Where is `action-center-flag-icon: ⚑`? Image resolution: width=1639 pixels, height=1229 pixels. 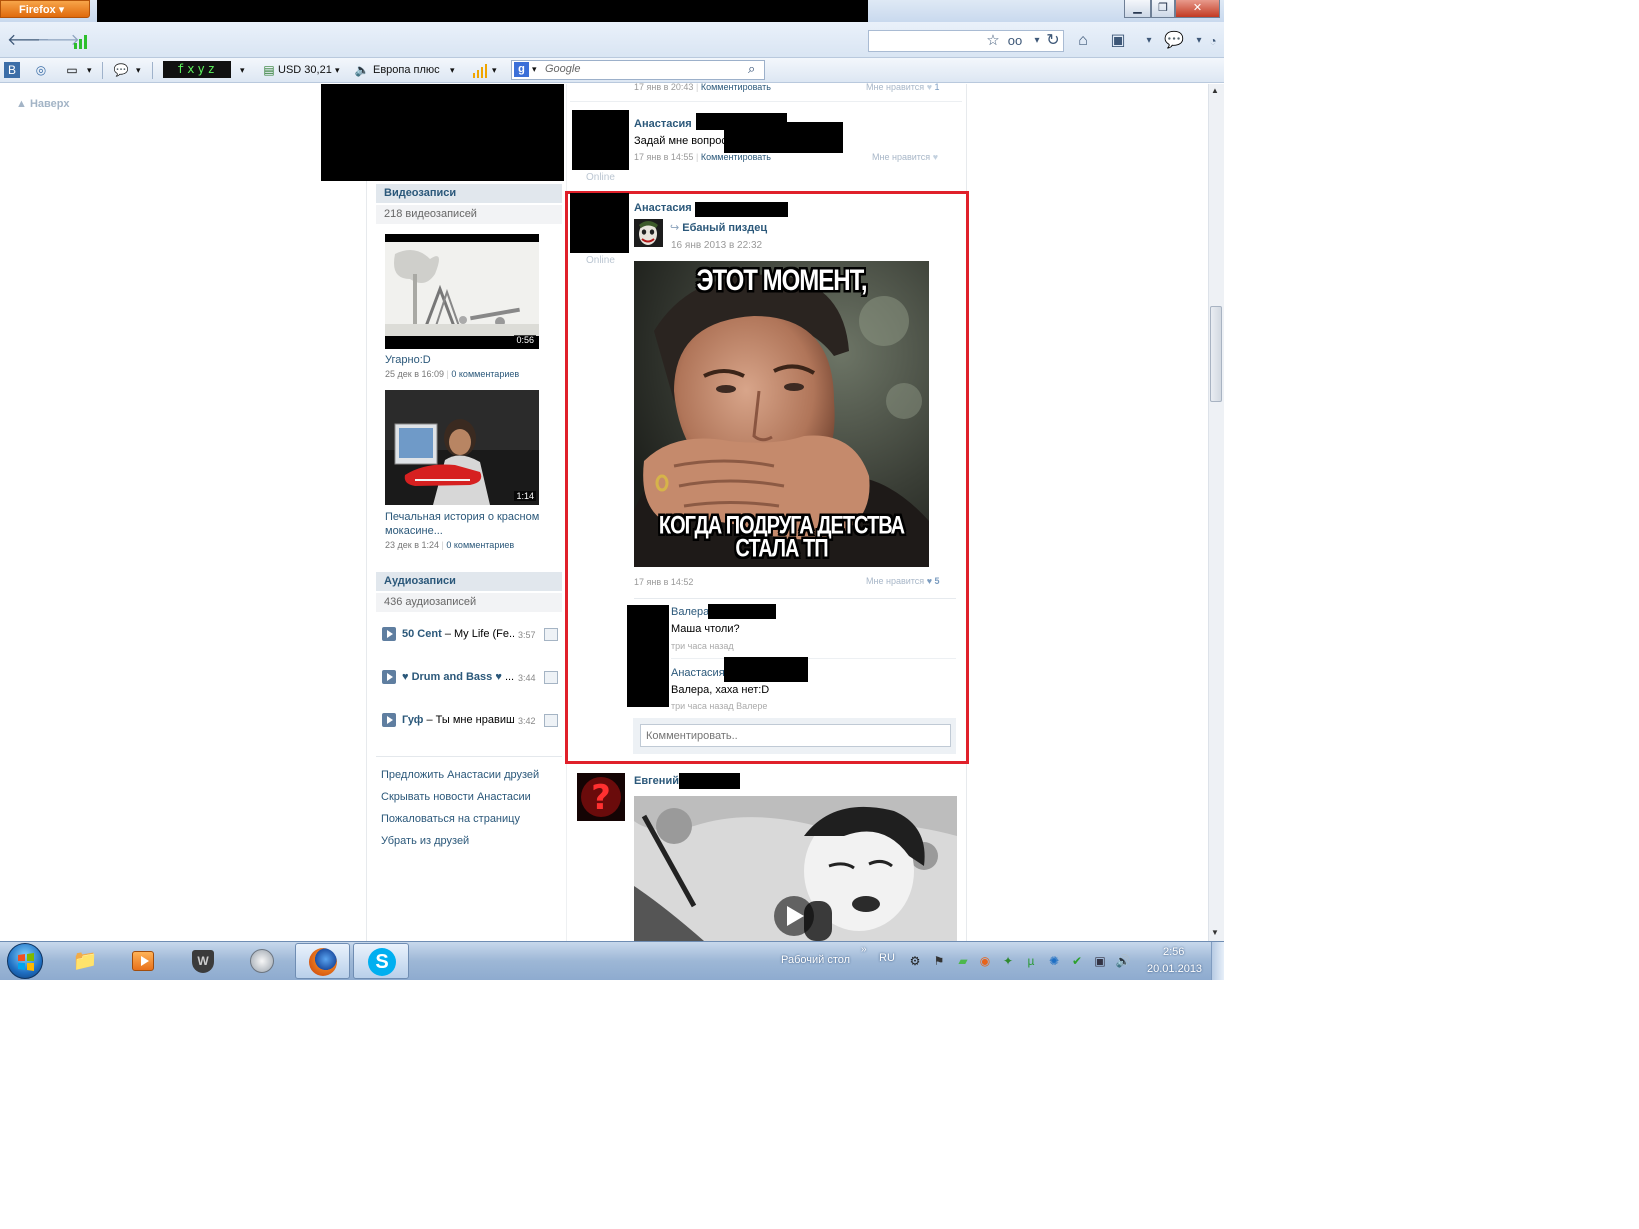
action-center-flag-icon: ⚑ is located at coordinates (939, 961).